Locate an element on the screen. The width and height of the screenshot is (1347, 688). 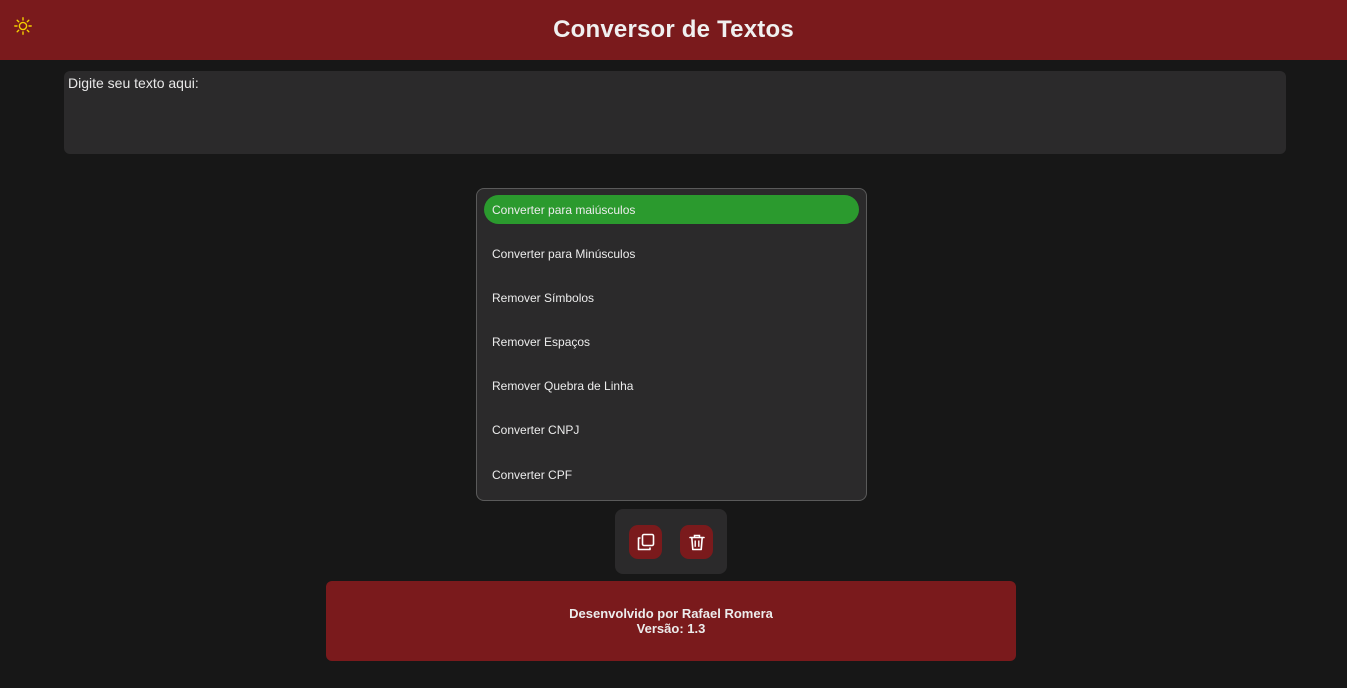
option-remove-spaces: Remover Espaços is located at coordinates (671, 342).